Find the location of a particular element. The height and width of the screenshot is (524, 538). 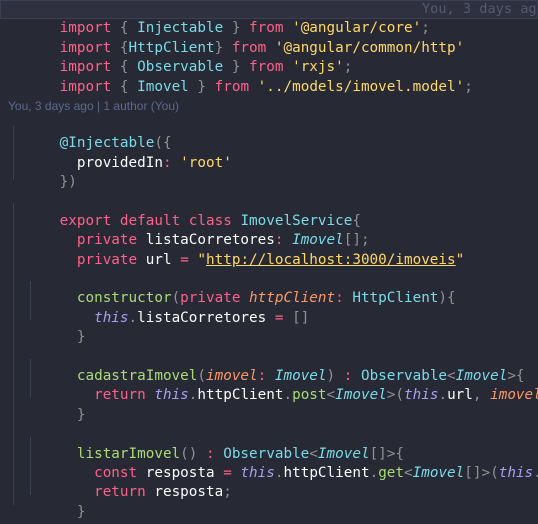

code-line-text: providedIn: 'root' is located at coordinates (154, 162).